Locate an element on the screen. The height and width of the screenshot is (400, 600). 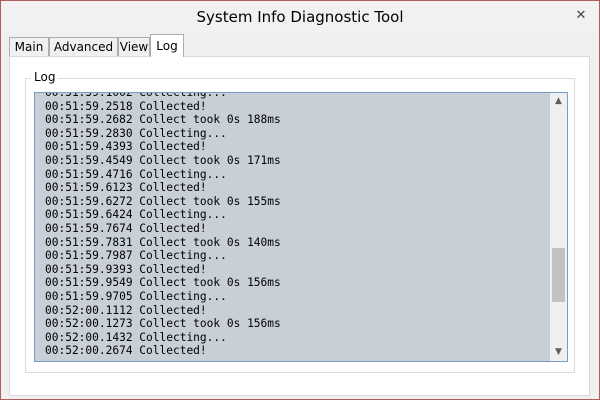
title-bar: System Info Diagnostic Tool ✕ is located at coordinates (300, 16).